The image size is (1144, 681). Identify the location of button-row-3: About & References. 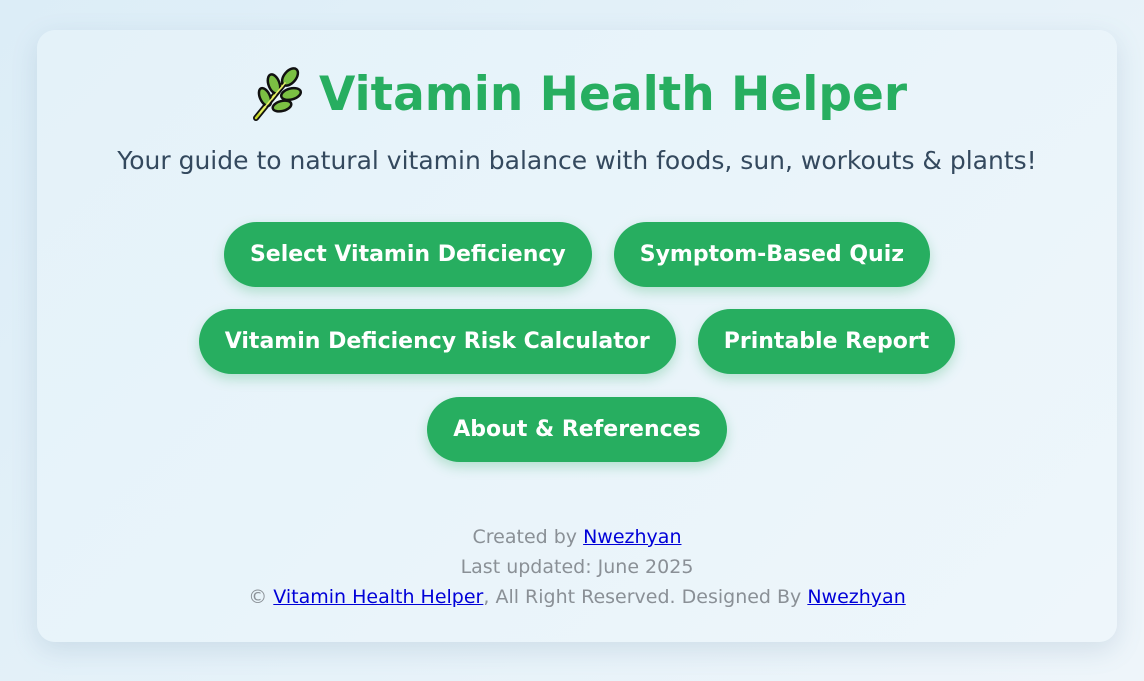
(577, 429).